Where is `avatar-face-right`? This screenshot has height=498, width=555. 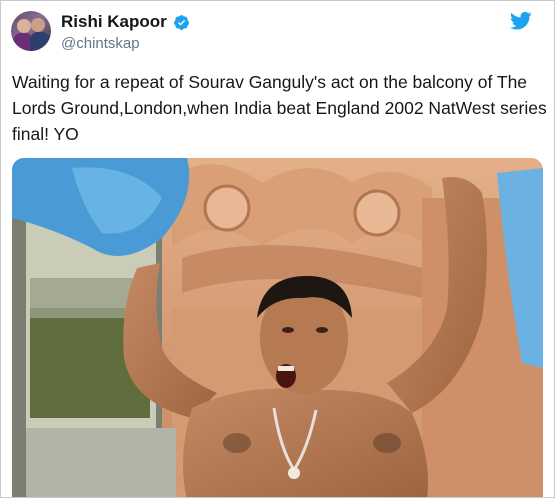 avatar-face-right is located at coordinates (38, 25).